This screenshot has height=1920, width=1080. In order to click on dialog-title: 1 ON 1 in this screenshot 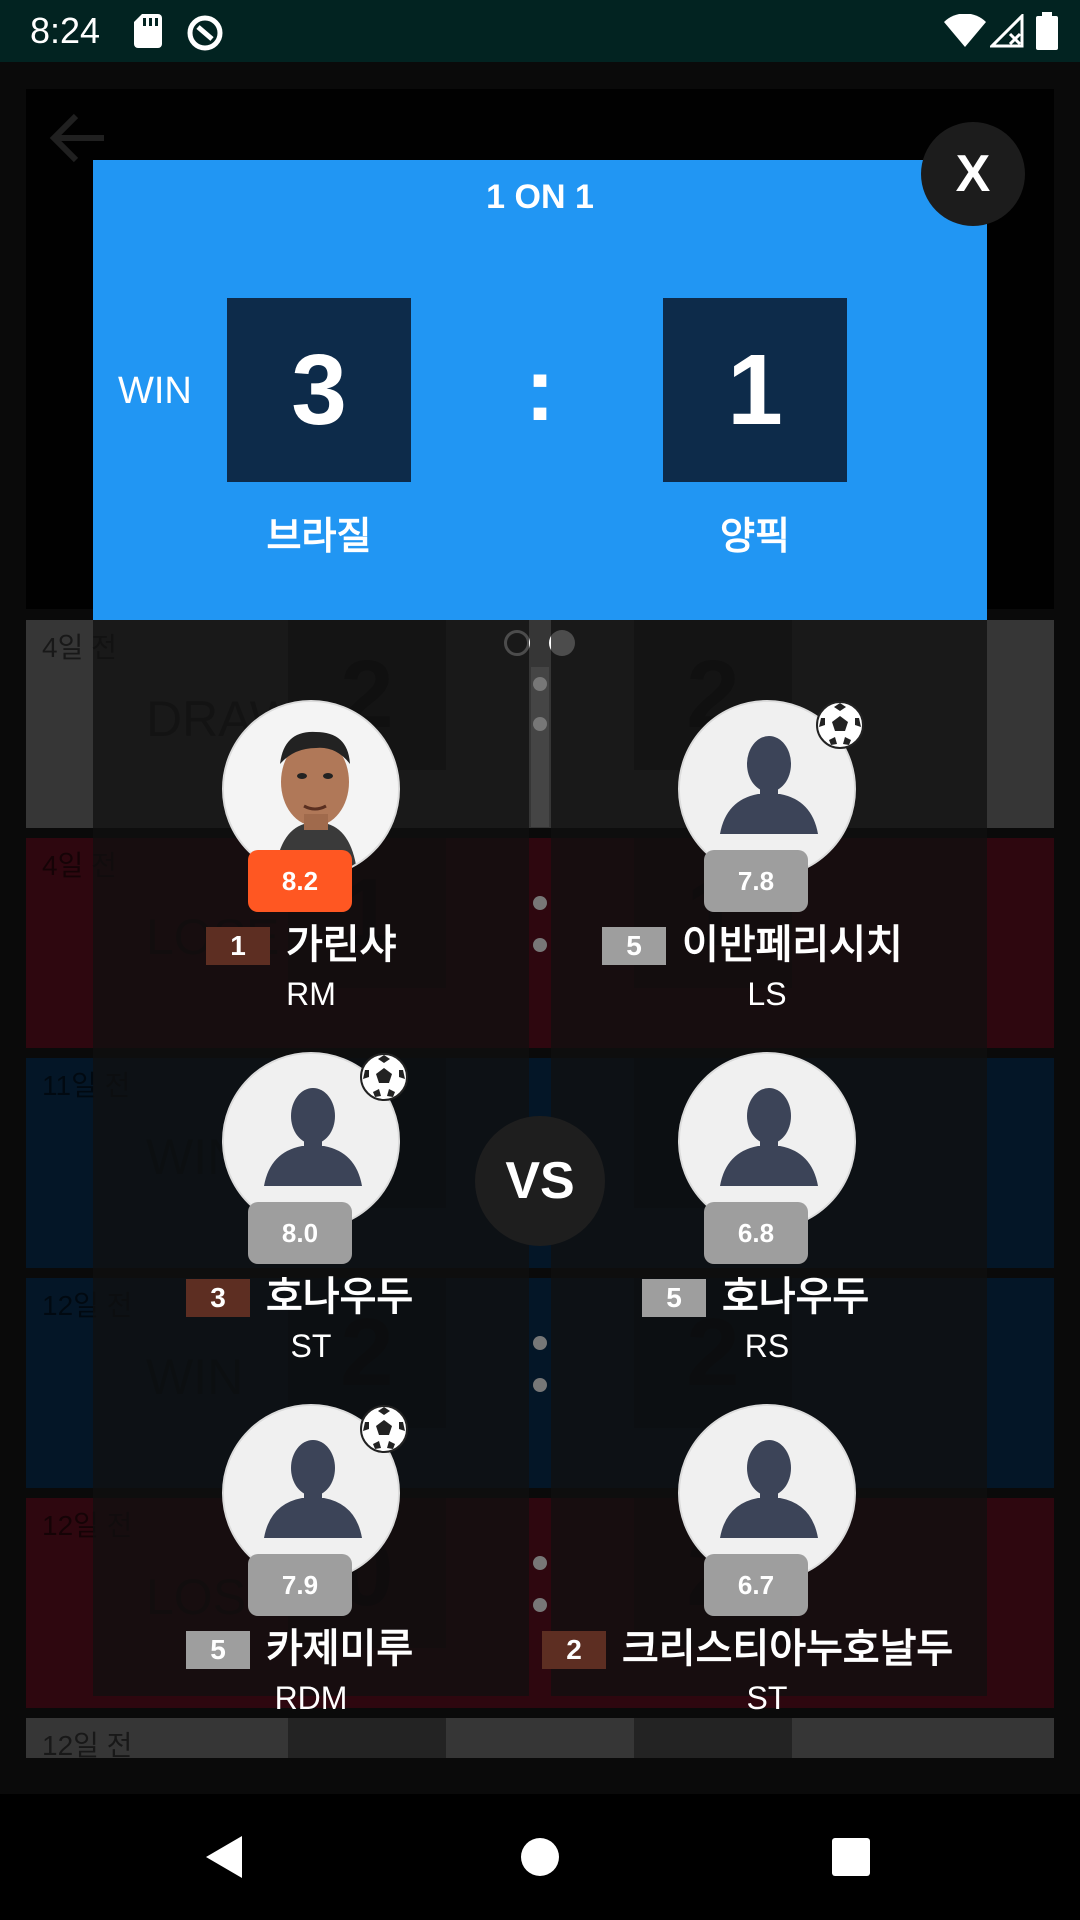, I will do `click(540, 197)`.